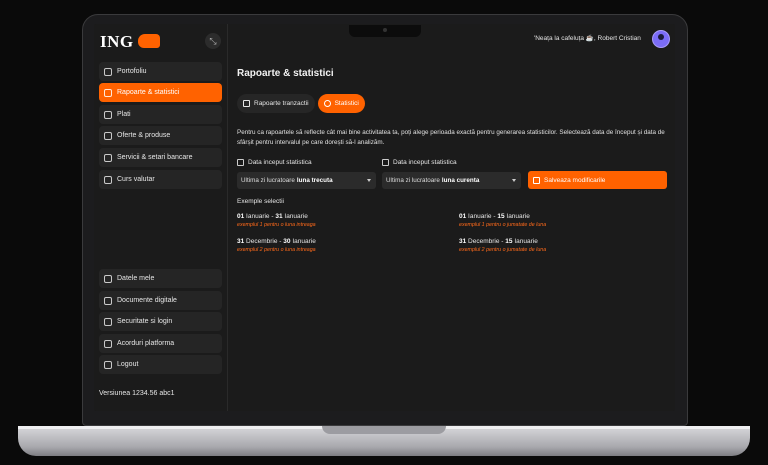  I want to click on camera-icon, so click(385, 30).